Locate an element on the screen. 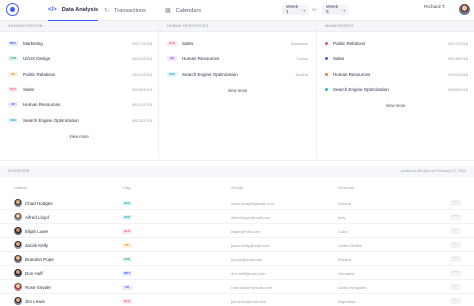 This screenshot has height=306, width=474. table-row: Elijah Lowe SLS elijah@mail.com Cuba ··· is located at coordinates (237, 231).